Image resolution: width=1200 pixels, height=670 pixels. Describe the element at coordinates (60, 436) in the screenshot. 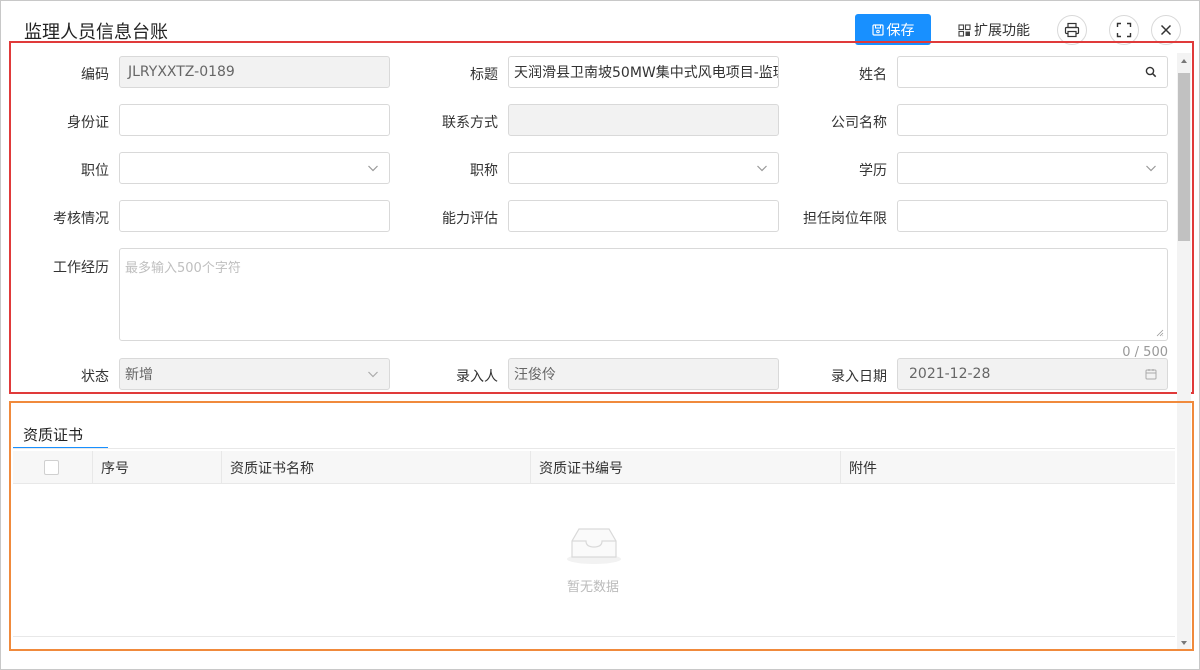

I see `tab-certificates: 资质证书` at that location.